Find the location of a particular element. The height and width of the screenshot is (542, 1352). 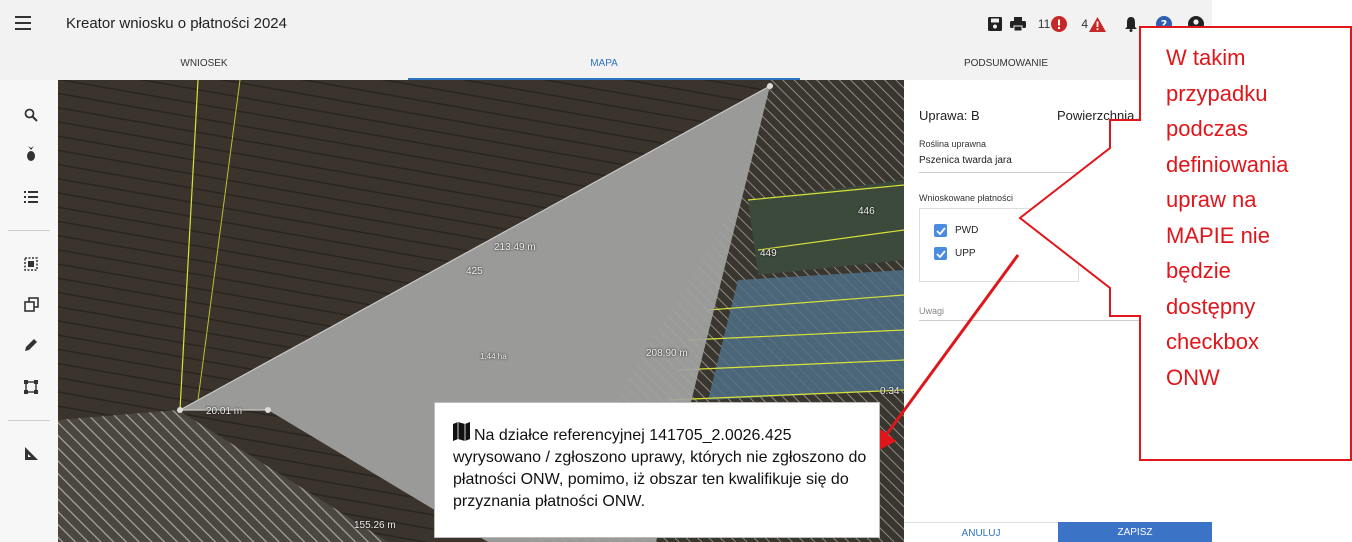

save-button: ZAPISZ is located at coordinates (1135, 532).